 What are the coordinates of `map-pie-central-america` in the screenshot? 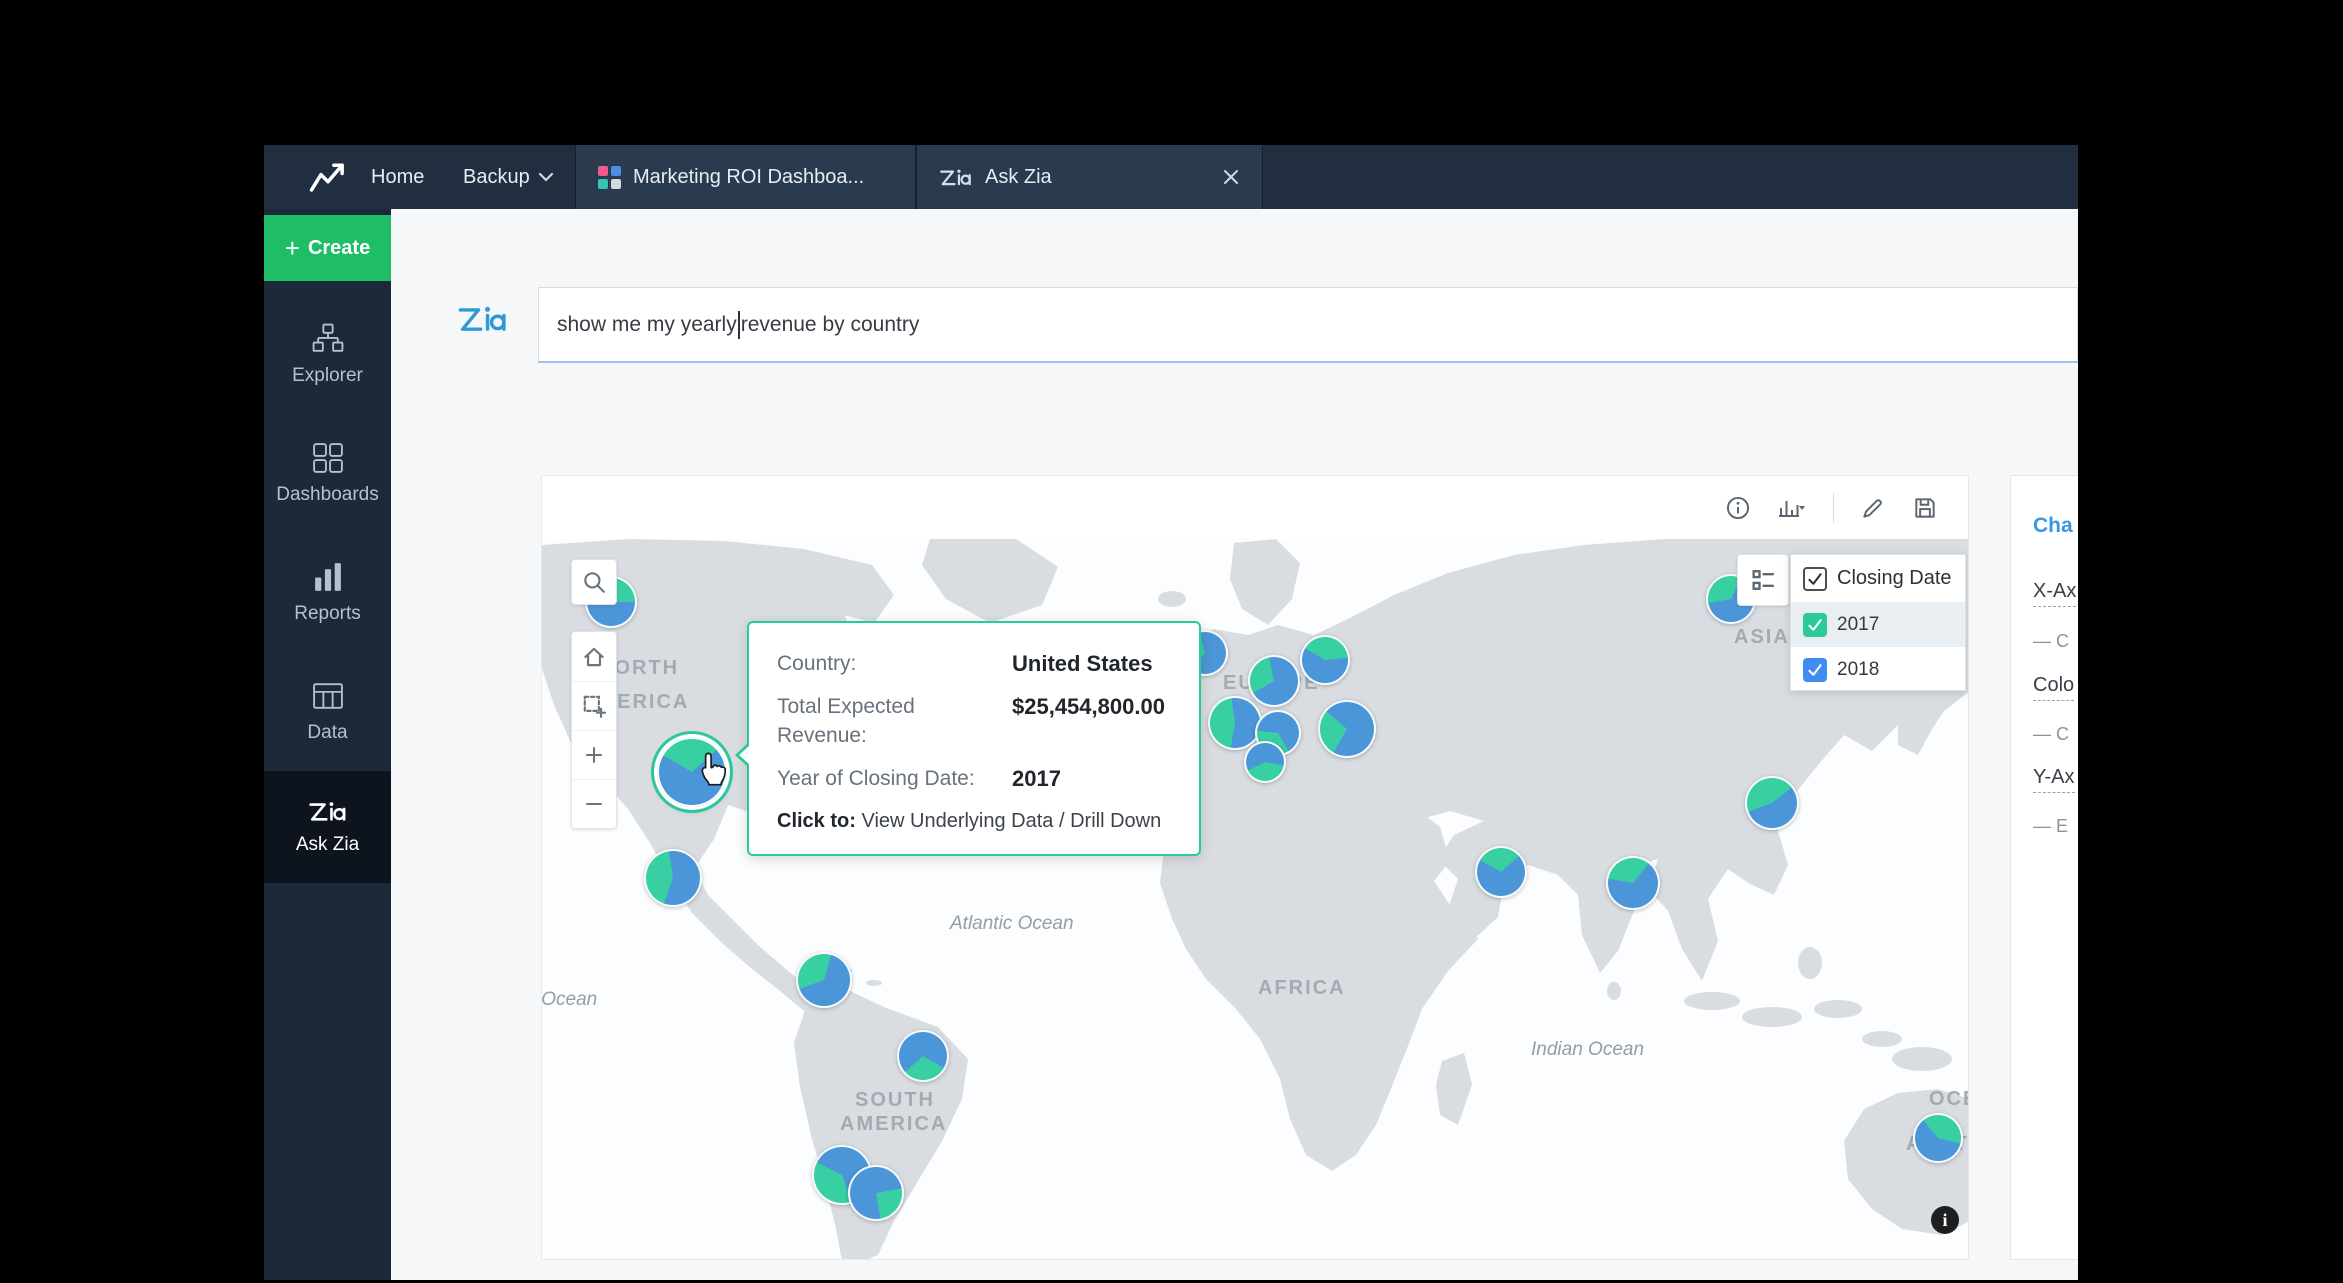 It's located at (824, 980).